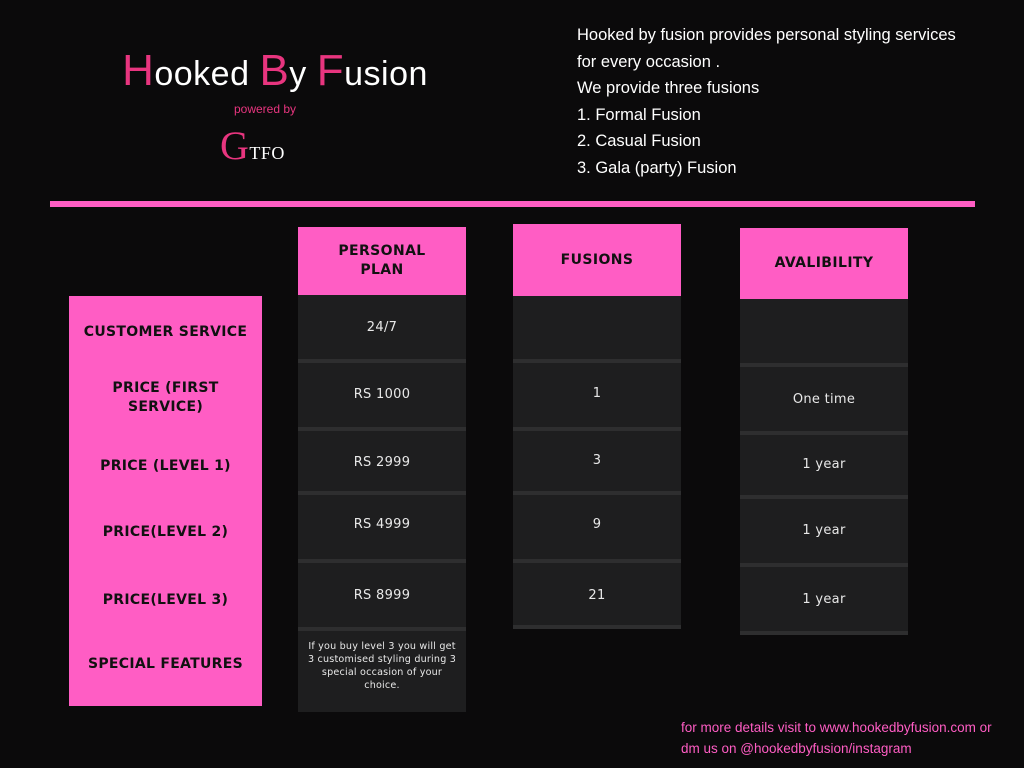 Image resolution: width=1024 pixels, height=768 pixels. What do you see at coordinates (382, 595) in the screenshot?
I see `table-cell: RS 8999` at bounding box center [382, 595].